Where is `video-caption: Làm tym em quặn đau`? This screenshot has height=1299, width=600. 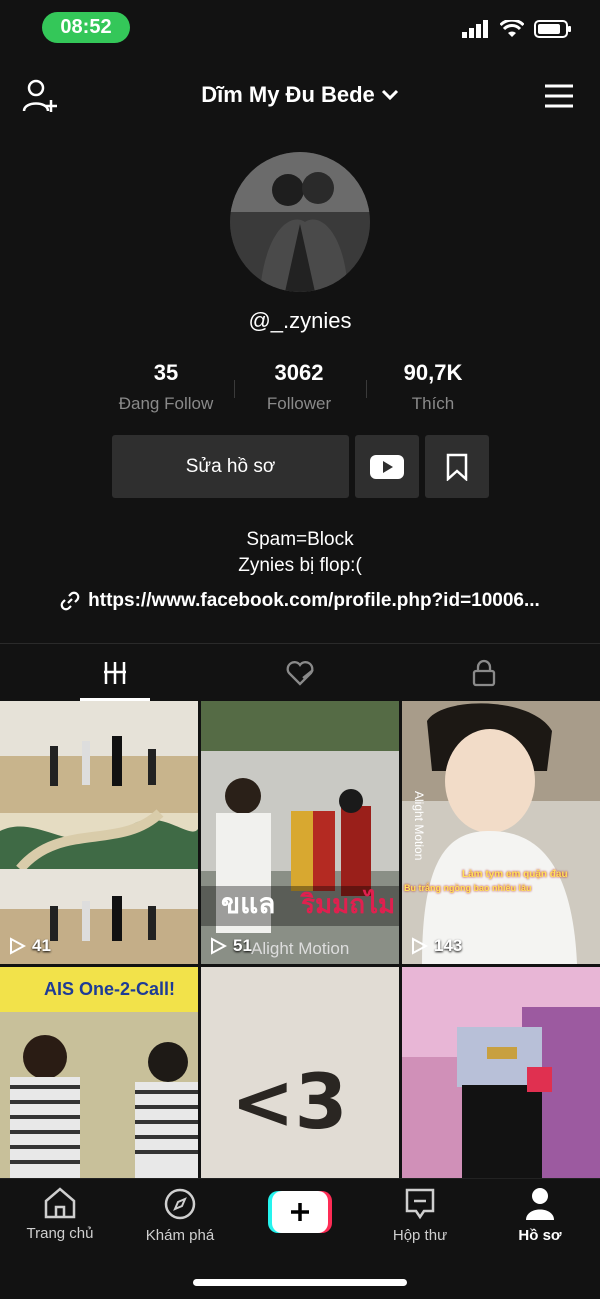 video-caption: Làm tym em quặn đau is located at coordinates (515, 874).